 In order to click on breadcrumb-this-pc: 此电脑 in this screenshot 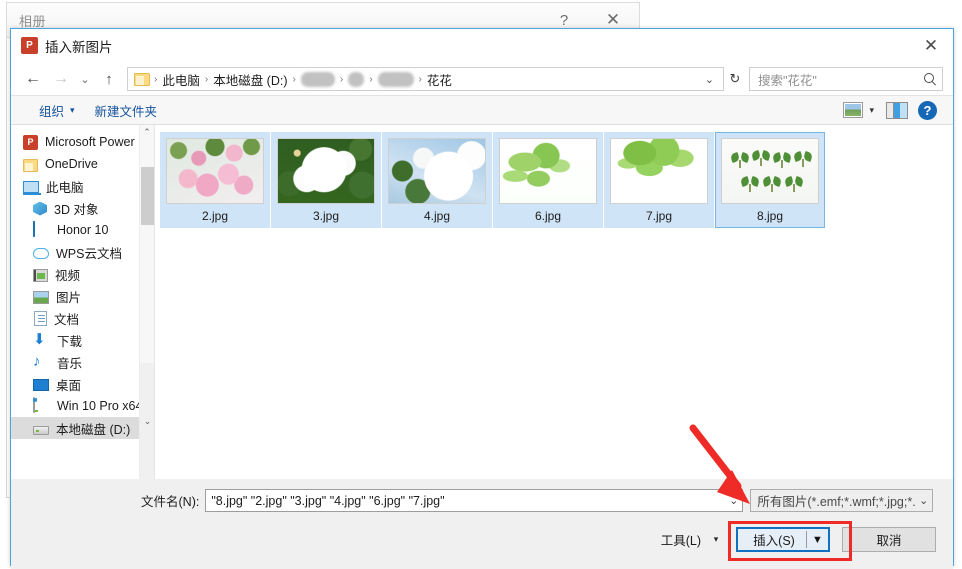, I will do `click(181, 79)`.